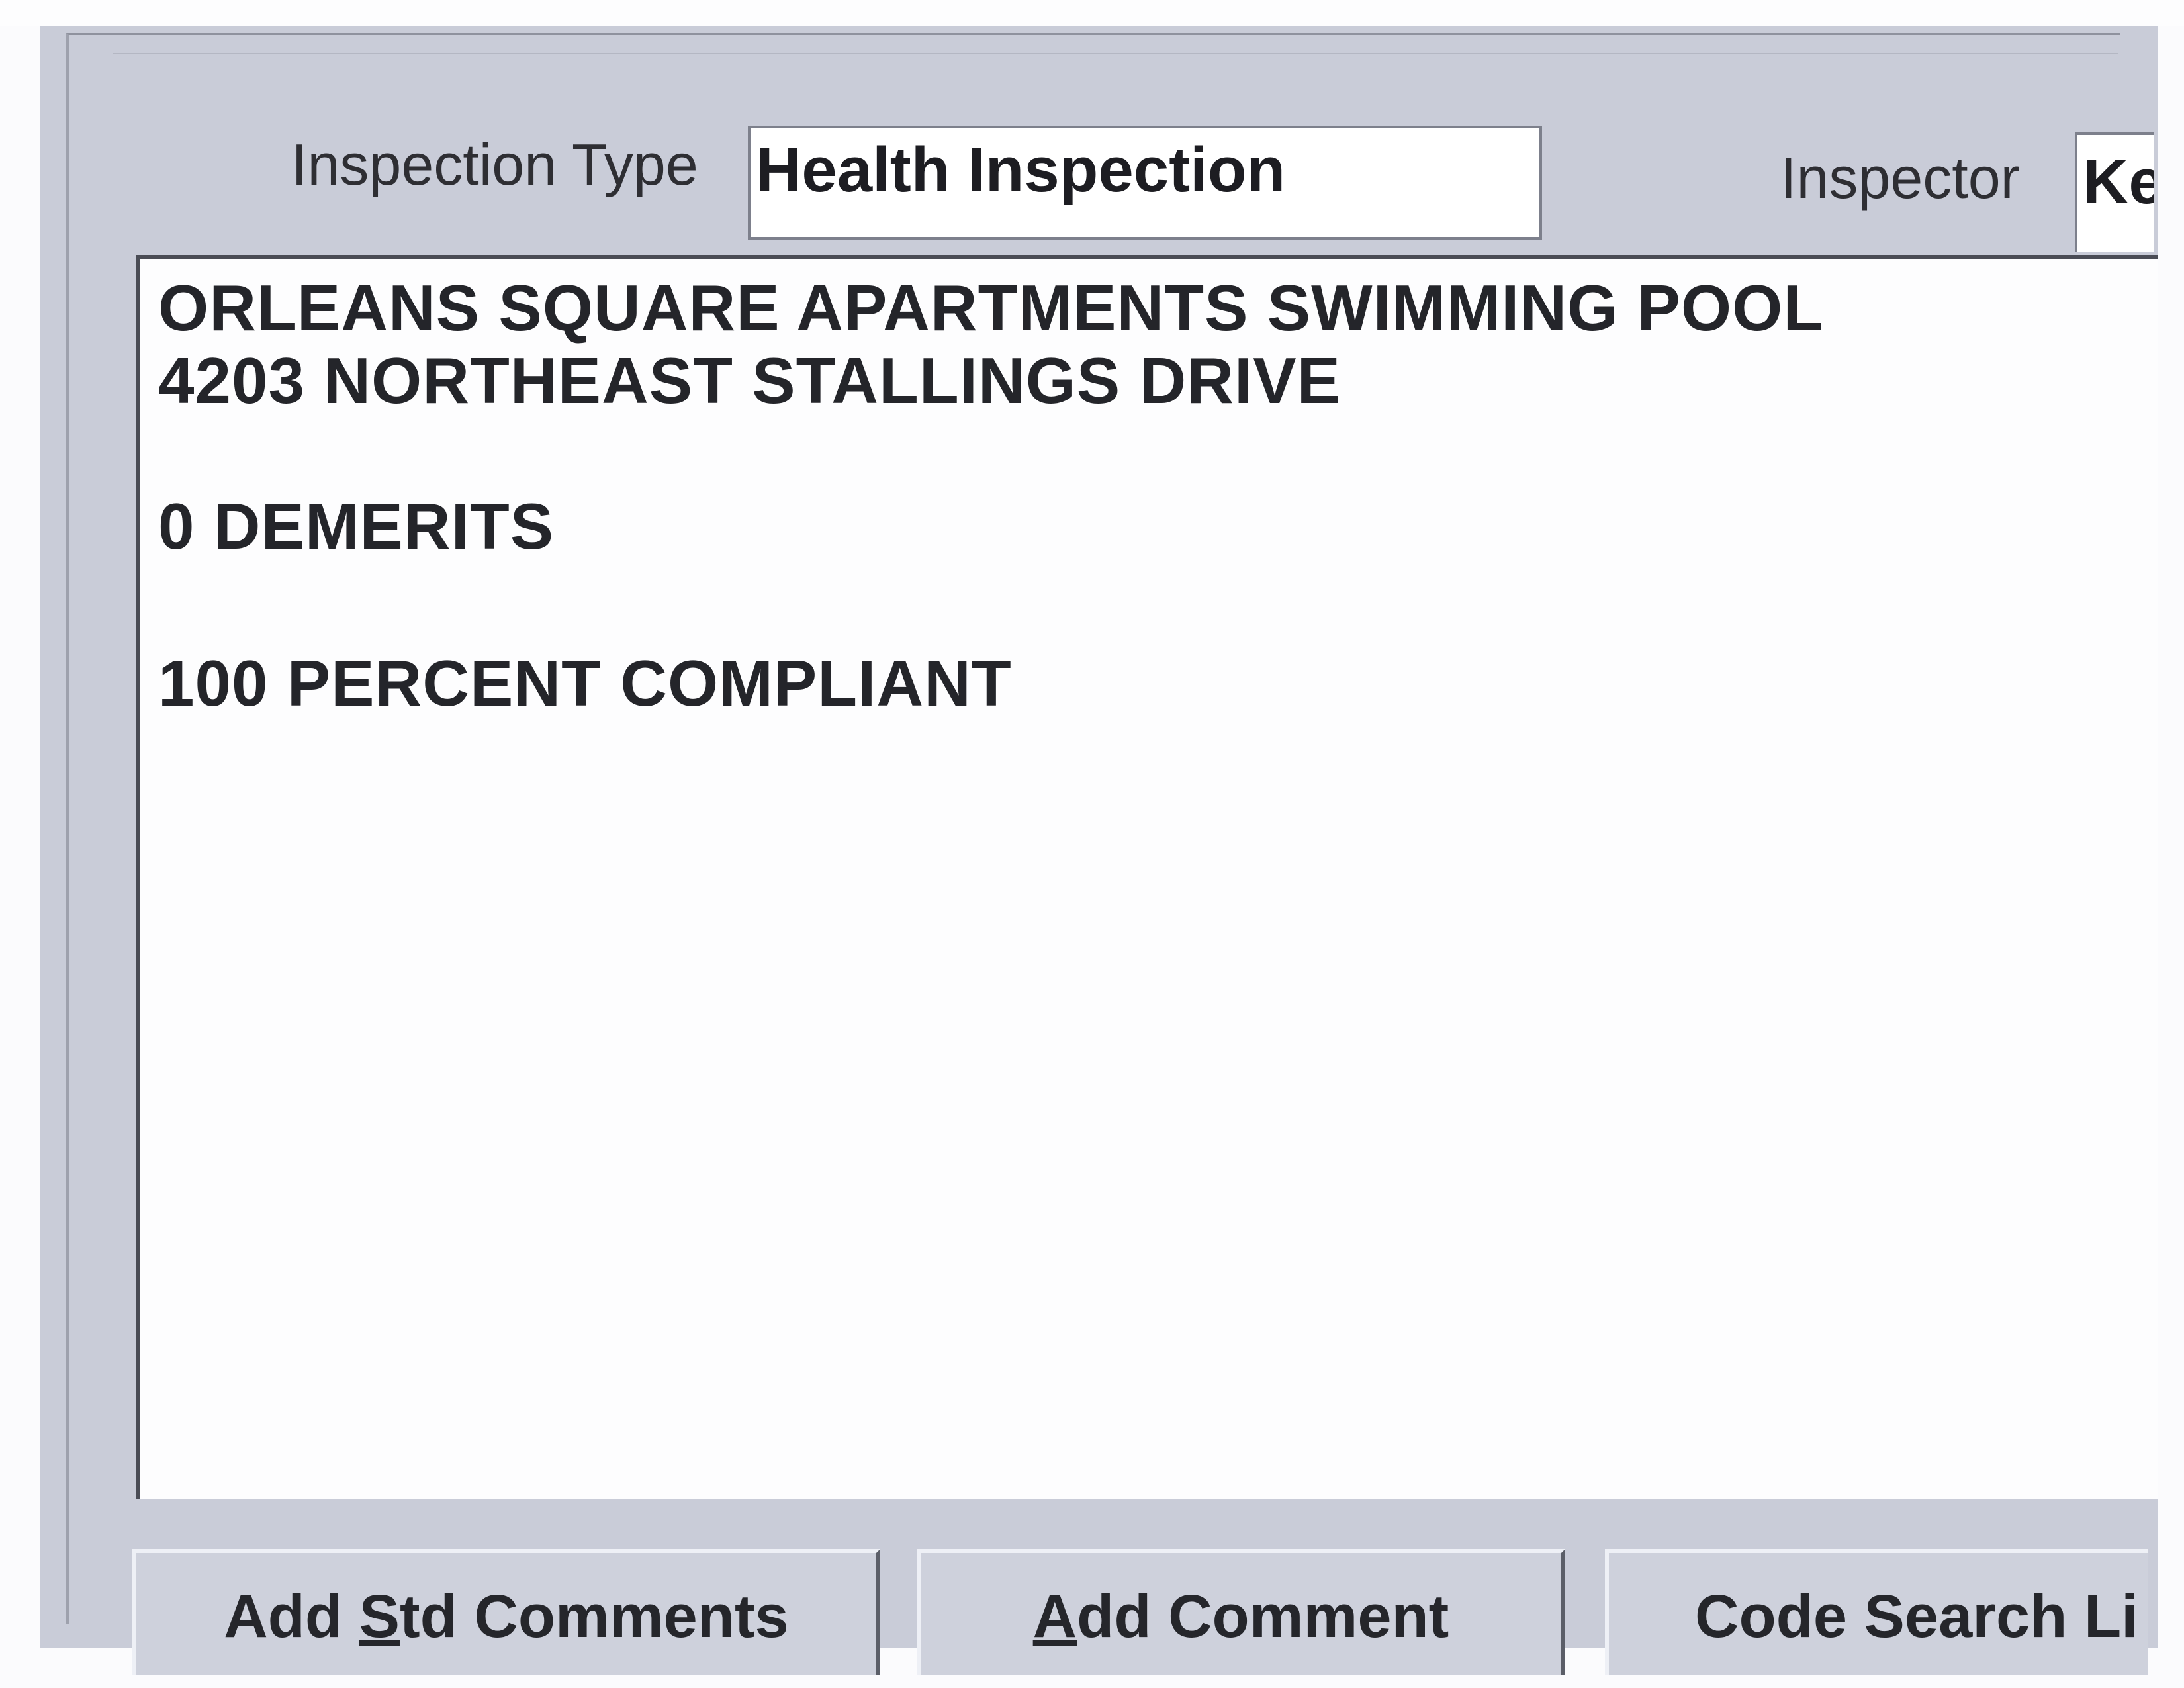  I want to click on panel-top-edge, so click(1115, 63).